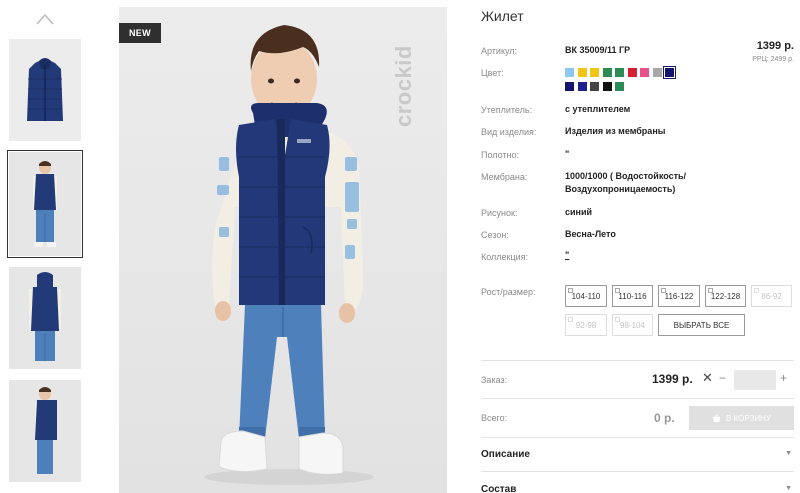  I want to click on size-option-110-116: 110-116, so click(632, 296).